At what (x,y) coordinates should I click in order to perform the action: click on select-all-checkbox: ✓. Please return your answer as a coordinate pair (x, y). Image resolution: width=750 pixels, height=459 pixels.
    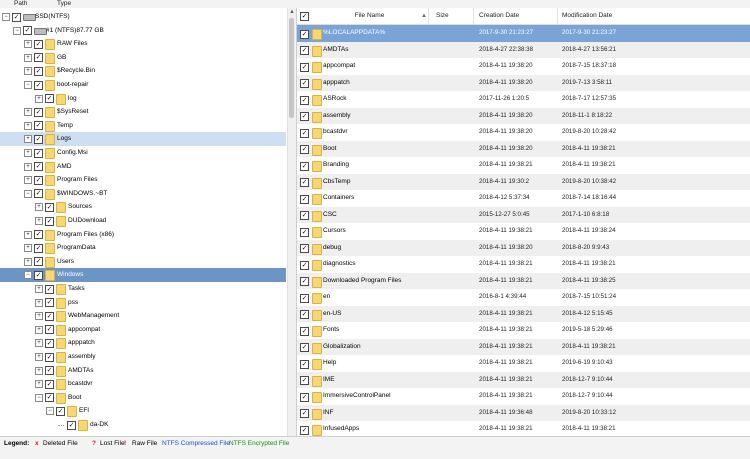
    Looking at the image, I should click on (304, 16).